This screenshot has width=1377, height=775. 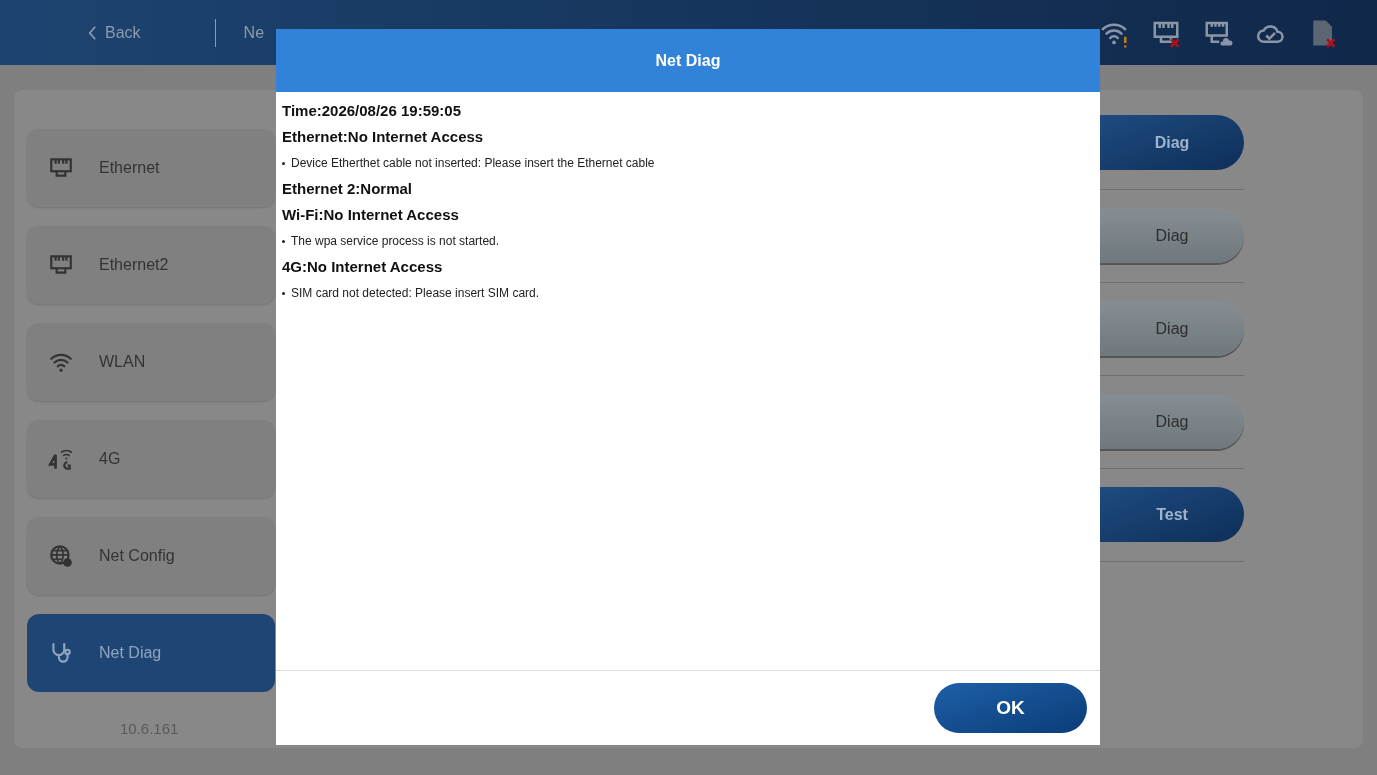 What do you see at coordinates (1010, 708) in the screenshot?
I see `ok-button: OK` at bounding box center [1010, 708].